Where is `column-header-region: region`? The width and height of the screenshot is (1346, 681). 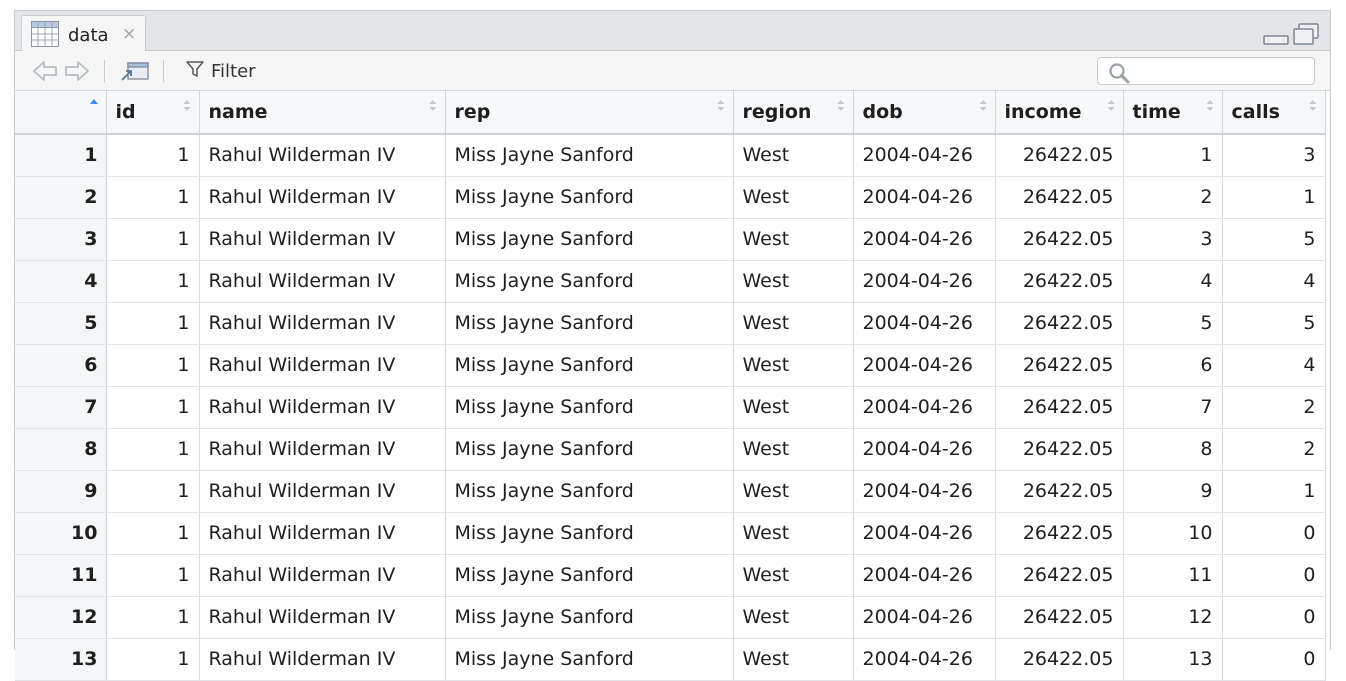
column-header-region: region is located at coordinates (793, 113).